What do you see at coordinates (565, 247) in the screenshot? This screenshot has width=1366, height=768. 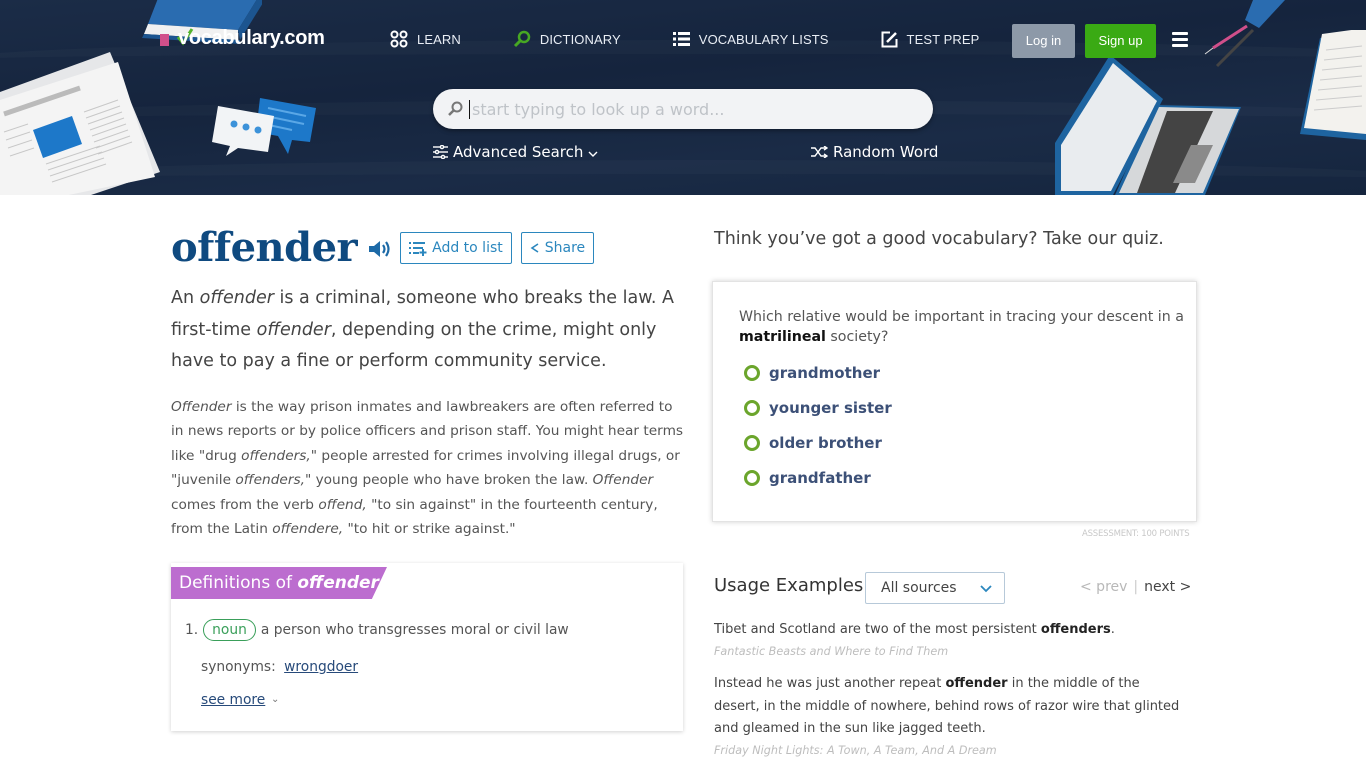 I see `share-label: Share` at bounding box center [565, 247].